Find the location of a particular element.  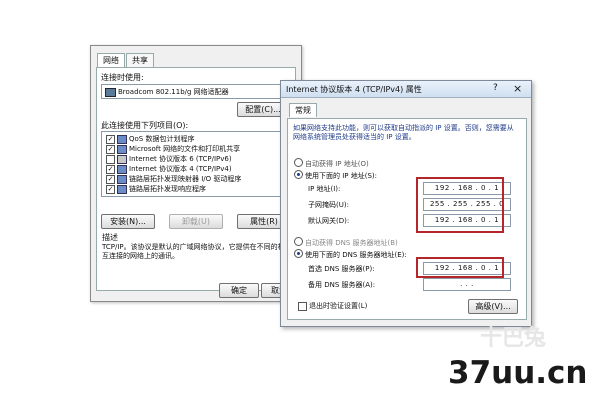

component-label: Internet 协议版本 6 (TCP/IPv6) is located at coordinates (180, 159).